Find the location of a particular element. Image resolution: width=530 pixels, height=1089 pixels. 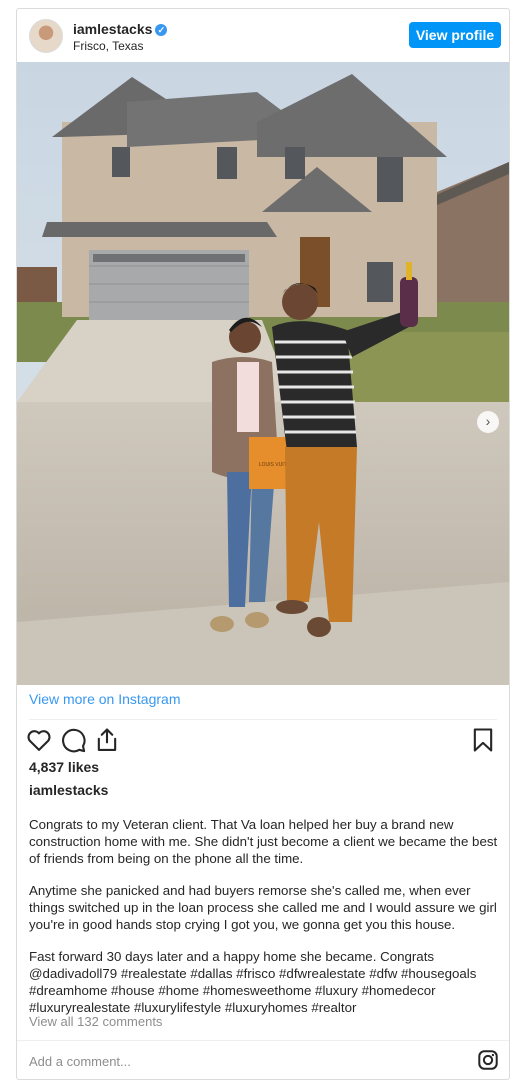

verified-badge-icon: ✓ is located at coordinates (161, 30).